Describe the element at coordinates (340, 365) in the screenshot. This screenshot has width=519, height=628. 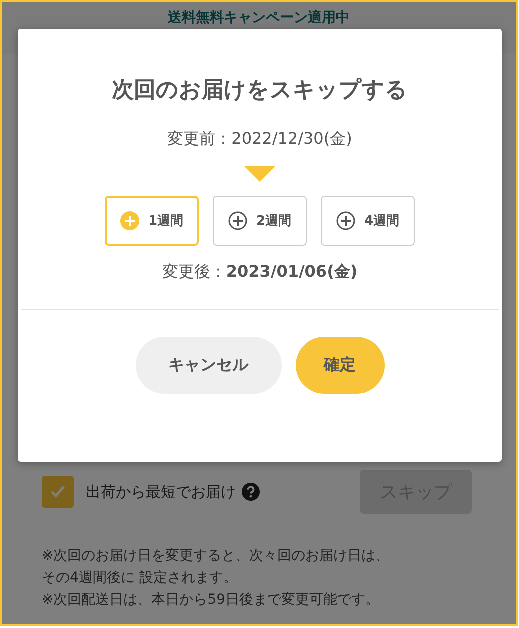
I see `confirm-button: 確定` at that location.